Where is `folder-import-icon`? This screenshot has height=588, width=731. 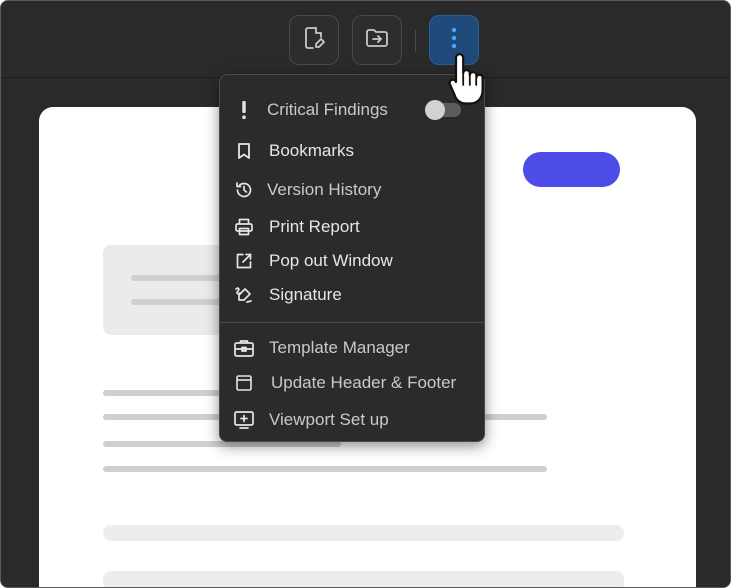 folder-import-icon is located at coordinates (377, 40).